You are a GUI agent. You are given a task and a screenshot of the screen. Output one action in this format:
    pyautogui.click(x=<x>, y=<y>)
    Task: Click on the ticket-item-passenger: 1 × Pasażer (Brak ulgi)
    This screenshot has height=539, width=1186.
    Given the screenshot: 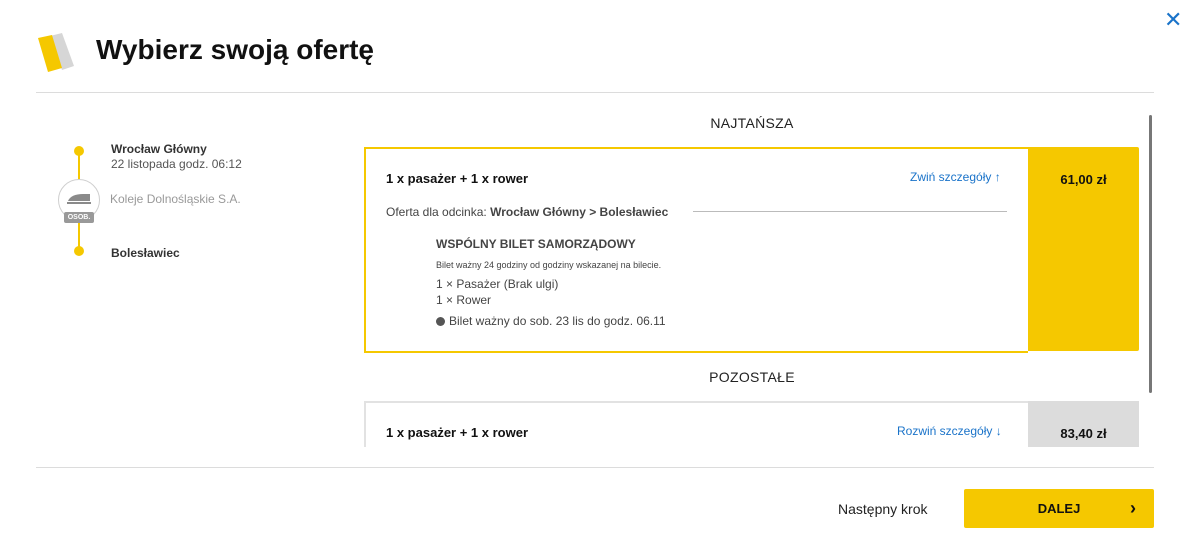 What is the action you would take?
    pyautogui.click(x=497, y=284)
    